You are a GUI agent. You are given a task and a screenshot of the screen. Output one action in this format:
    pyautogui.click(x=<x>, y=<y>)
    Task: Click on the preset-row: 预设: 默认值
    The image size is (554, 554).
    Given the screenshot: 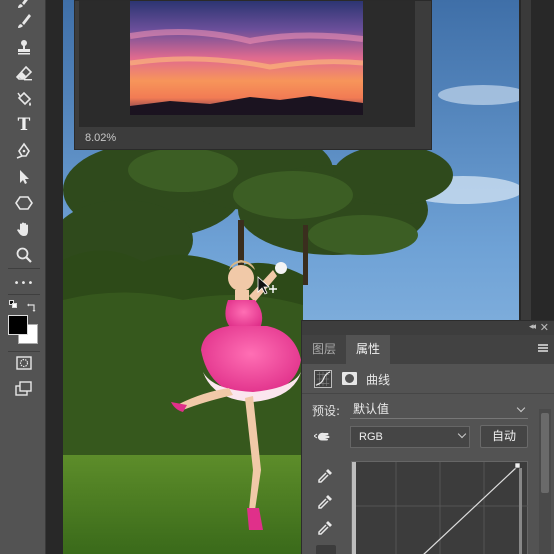 What is the action you would take?
    pyautogui.click(x=428, y=411)
    